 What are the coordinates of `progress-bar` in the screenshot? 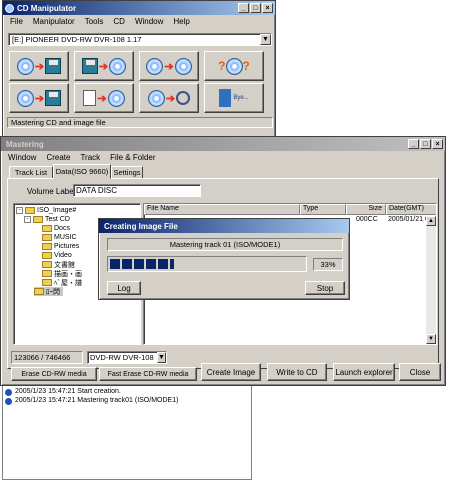 It's located at (207, 264).